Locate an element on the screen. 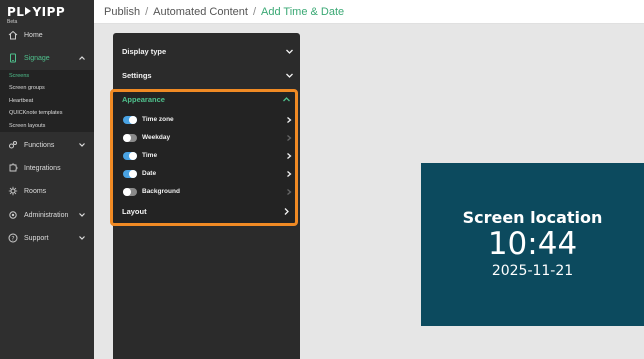 This screenshot has width=644, height=359. date-label: Date is located at coordinates (149, 173).